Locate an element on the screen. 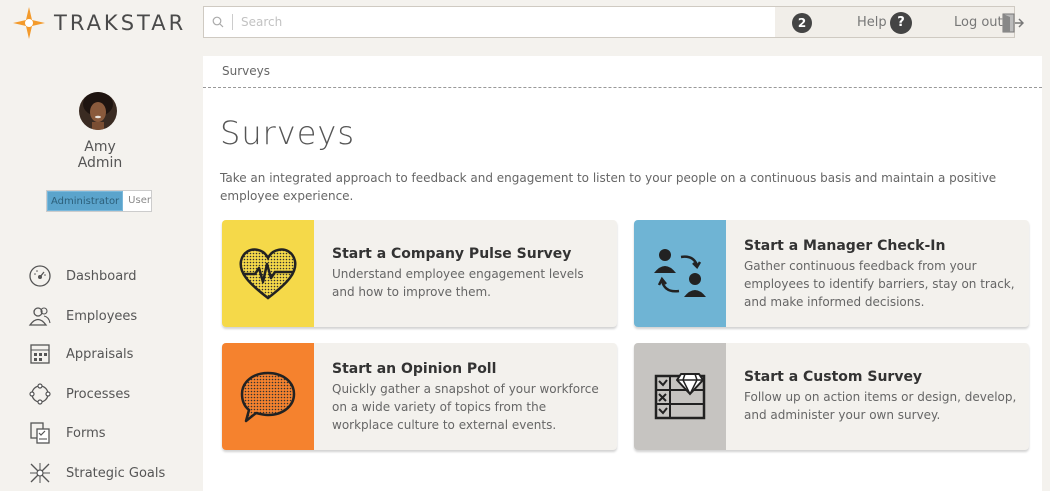 This screenshot has height=491, width=1050. search-input is located at coordinates (491, 22).